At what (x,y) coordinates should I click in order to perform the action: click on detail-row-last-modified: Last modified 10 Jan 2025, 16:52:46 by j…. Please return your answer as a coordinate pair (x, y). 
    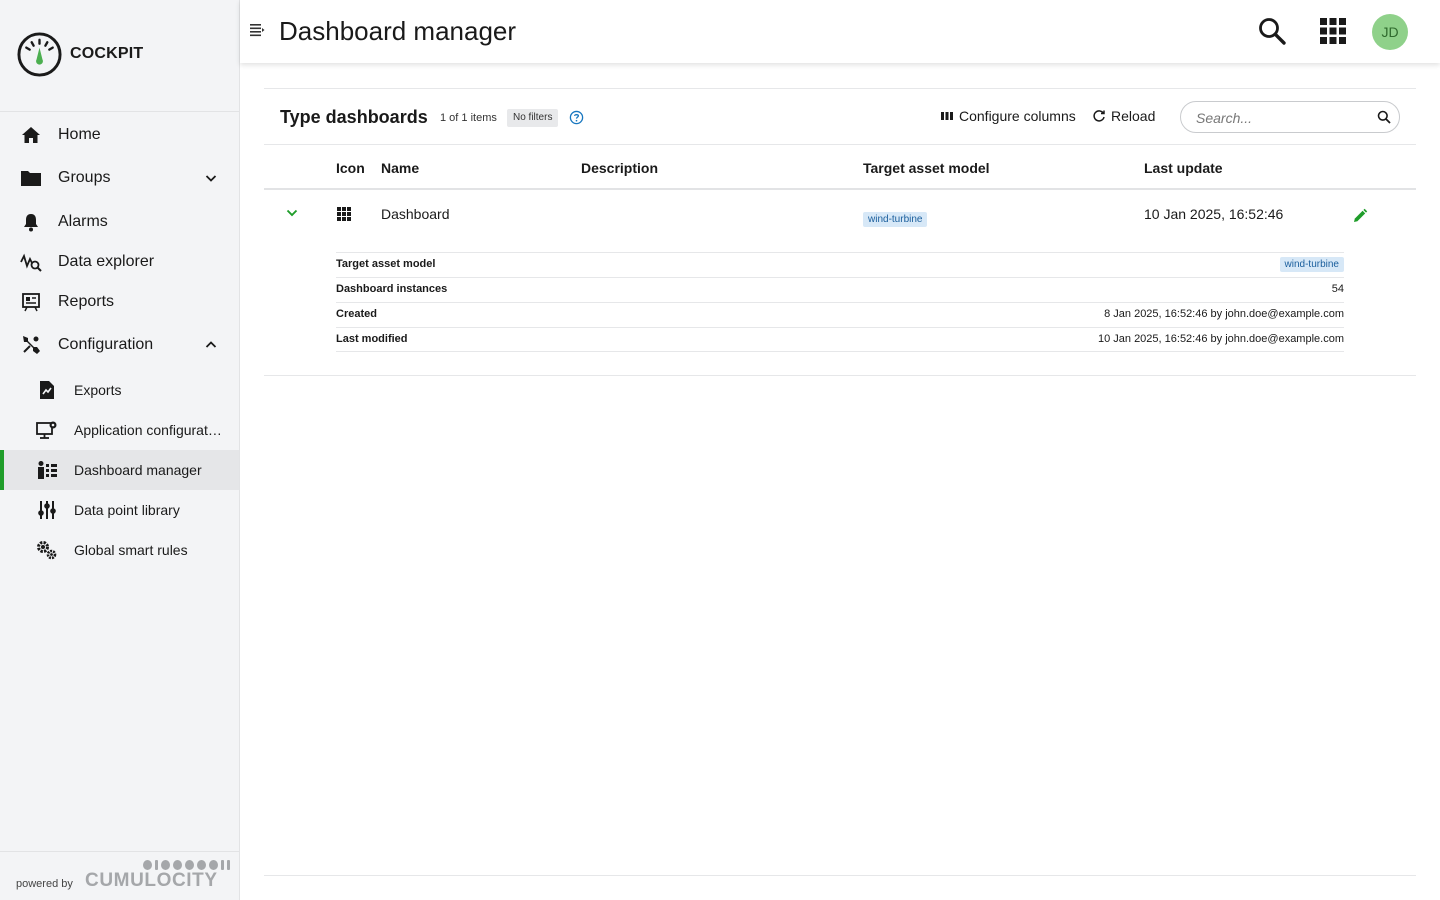
    Looking at the image, I should click on (840, 339).